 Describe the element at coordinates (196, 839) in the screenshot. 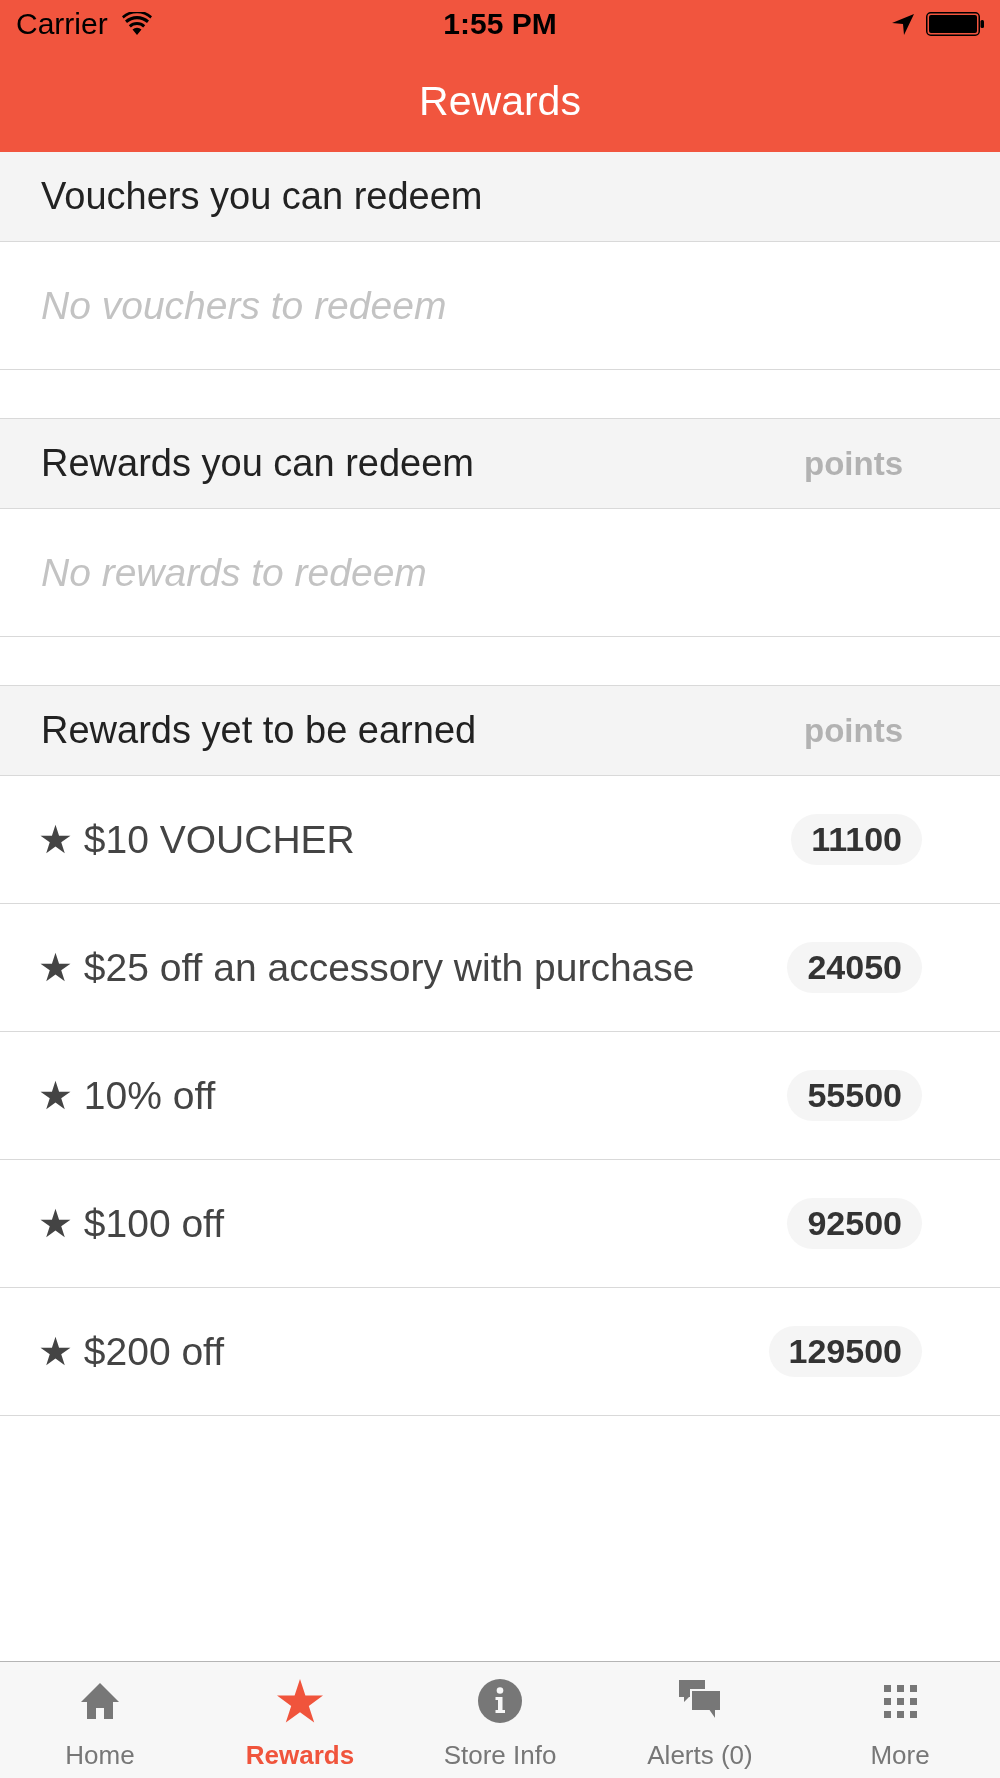

I see `reward-label: ★ $10 VOUCHER` at that location.